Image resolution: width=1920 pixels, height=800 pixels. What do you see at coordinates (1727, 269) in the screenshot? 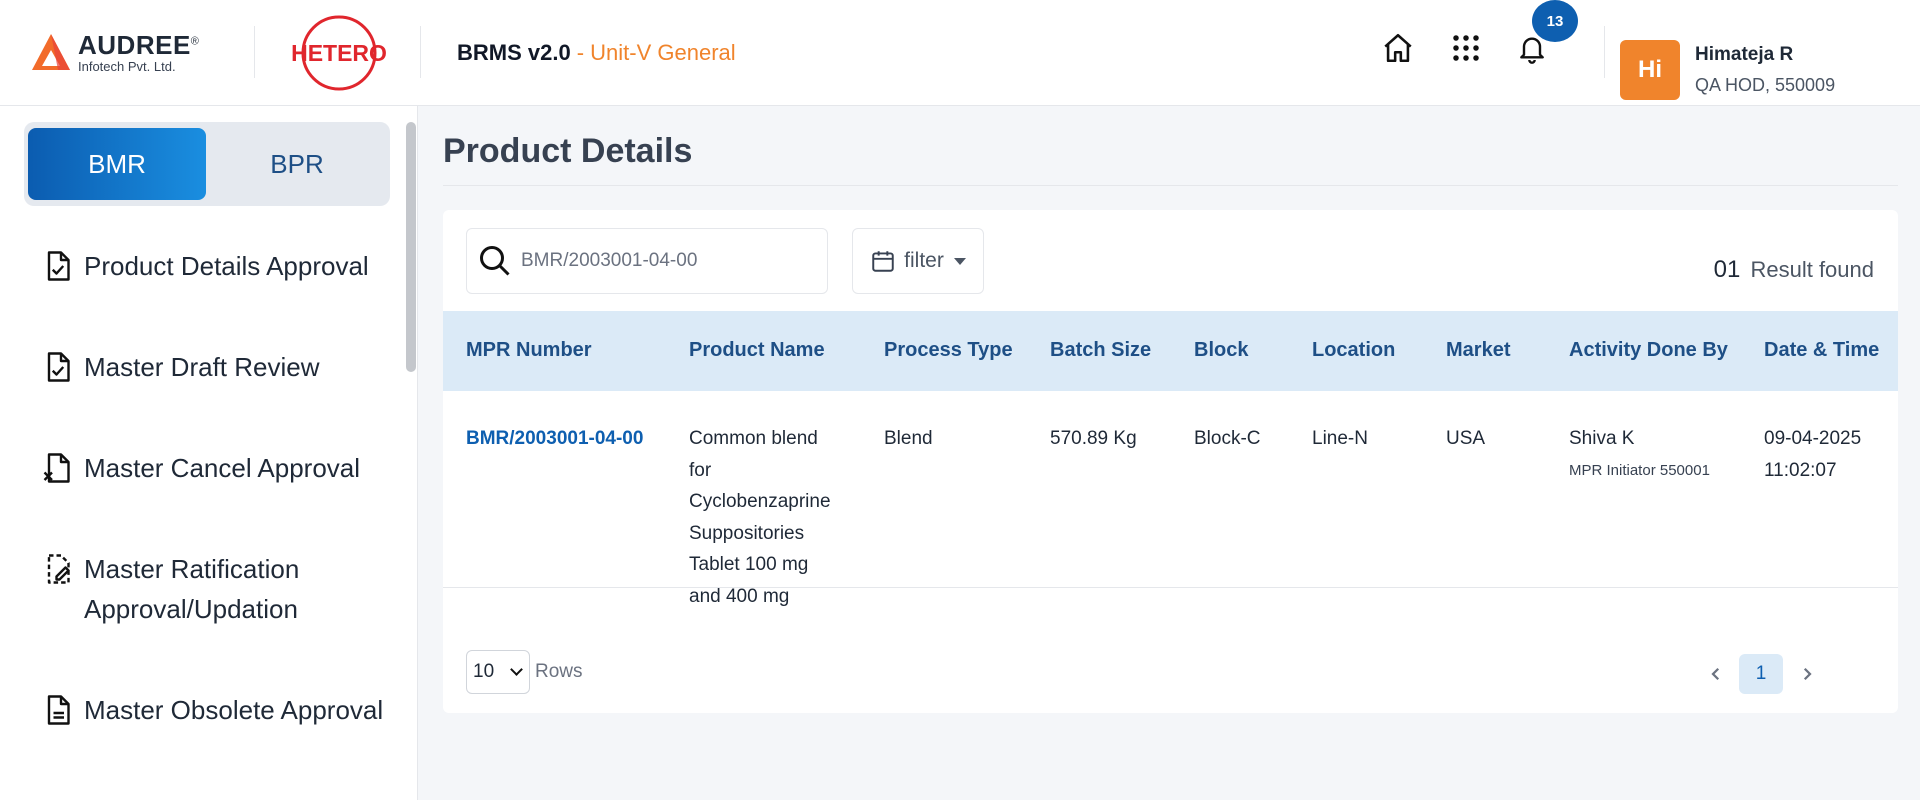
I see `result-count: 01` at bounding box center [1727, 269].